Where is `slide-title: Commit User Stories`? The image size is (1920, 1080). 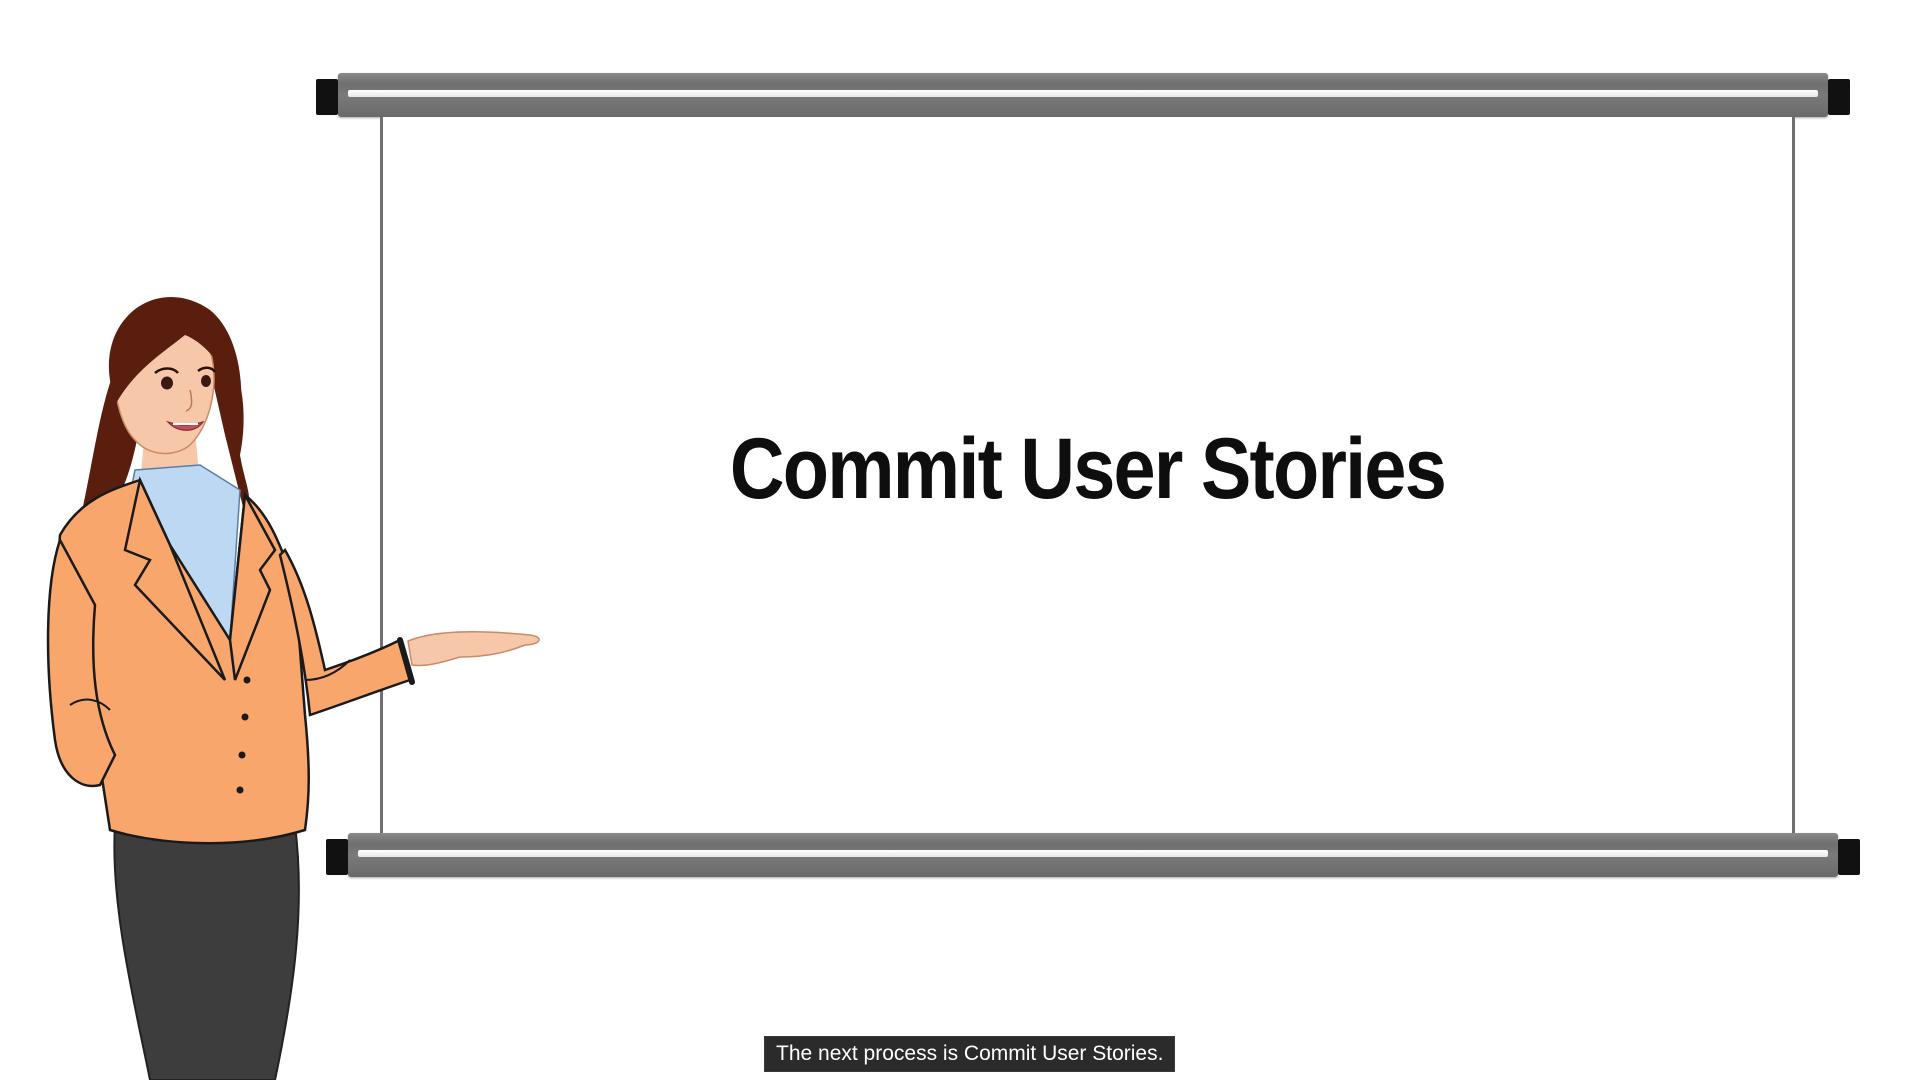
slide-title: Commit User Stories is located at coordinates (1088, 469).